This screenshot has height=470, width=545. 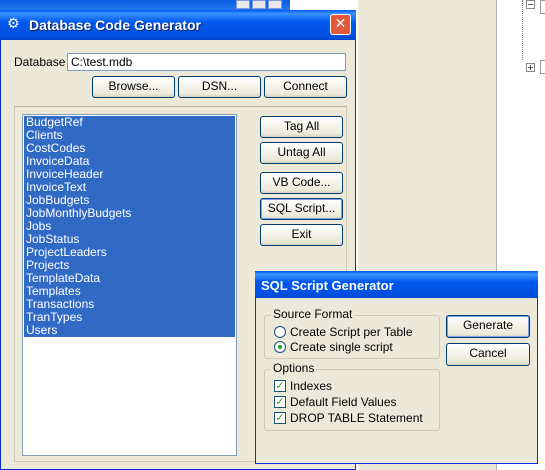 I want to click on generate-button: Generate, so click(x=488, y=326).